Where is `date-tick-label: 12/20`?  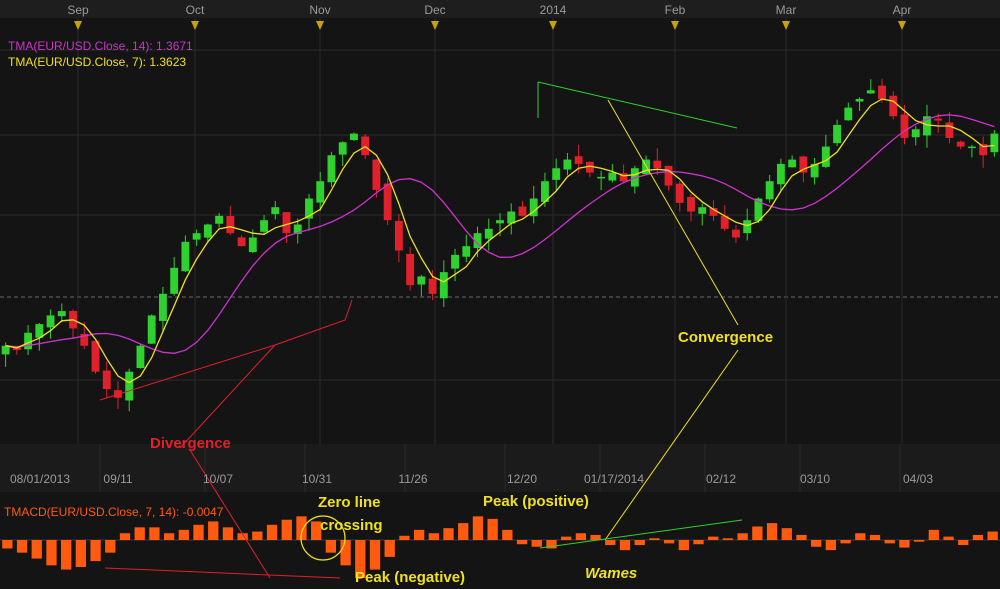
date-tick-label: 12/20 is located at coordinates (522, 479).